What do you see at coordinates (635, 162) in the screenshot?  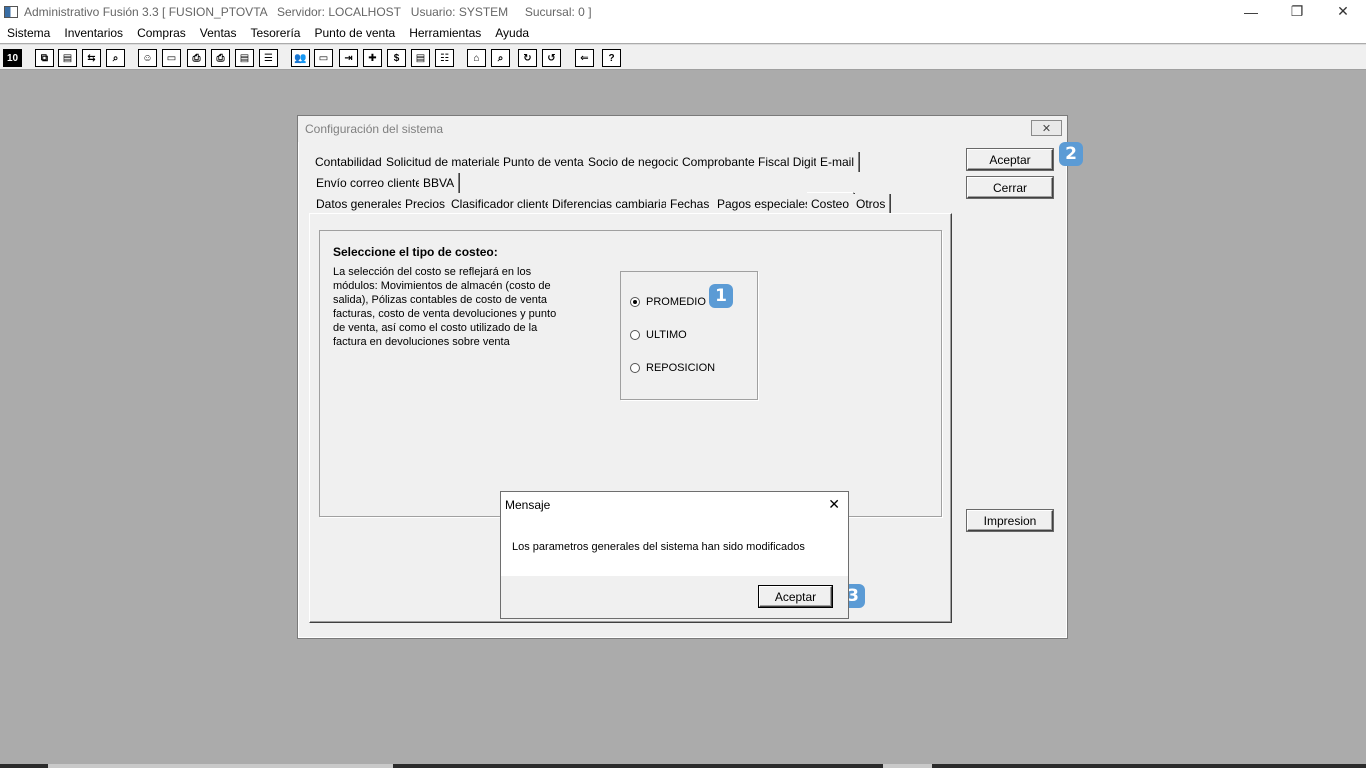 I see `tab-socio-negocio: Socio de negocio` at bounding box center [635, 162].